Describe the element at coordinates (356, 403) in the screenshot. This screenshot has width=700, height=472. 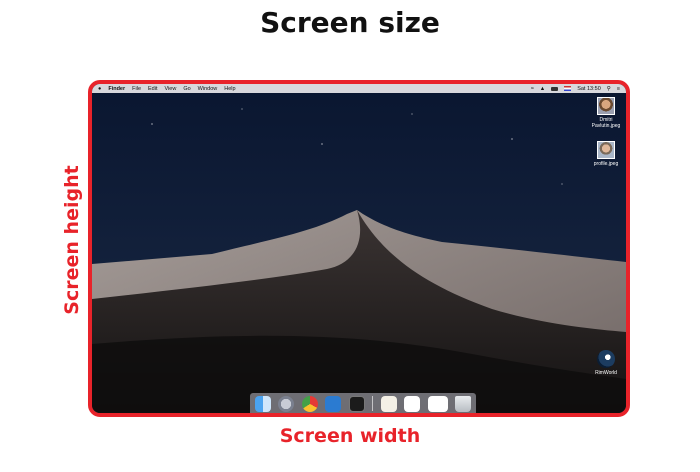
I see `terminal-icon` at that location.